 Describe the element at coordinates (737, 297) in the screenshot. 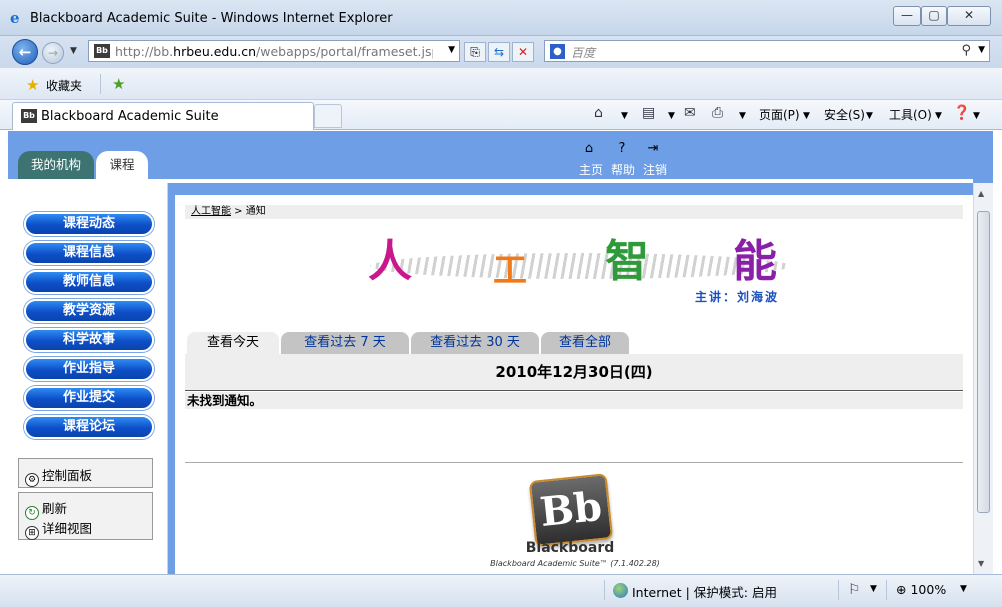

I see `lecturer-label: 主讲：刘海波` at that location.